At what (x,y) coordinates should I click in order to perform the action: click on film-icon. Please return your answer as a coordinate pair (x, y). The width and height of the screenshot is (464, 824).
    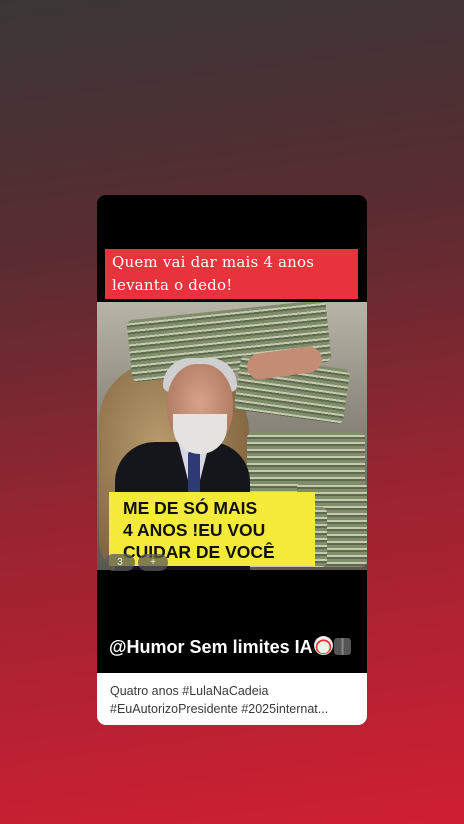
    Looking at the image, I should click on (342, 646).